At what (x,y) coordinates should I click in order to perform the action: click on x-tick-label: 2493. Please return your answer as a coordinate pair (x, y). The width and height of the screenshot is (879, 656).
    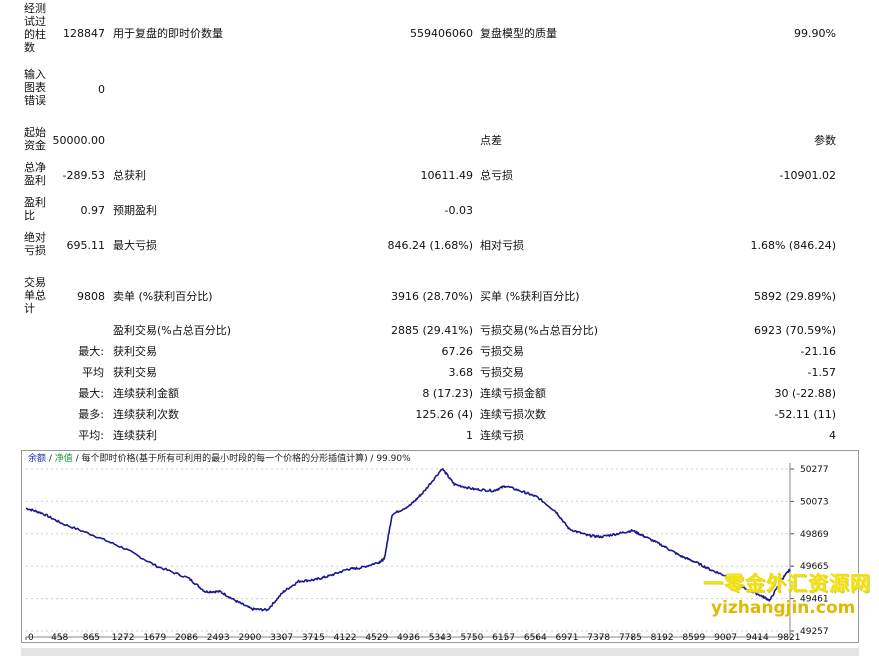
    Looking at the image, I should click on (218, 637).